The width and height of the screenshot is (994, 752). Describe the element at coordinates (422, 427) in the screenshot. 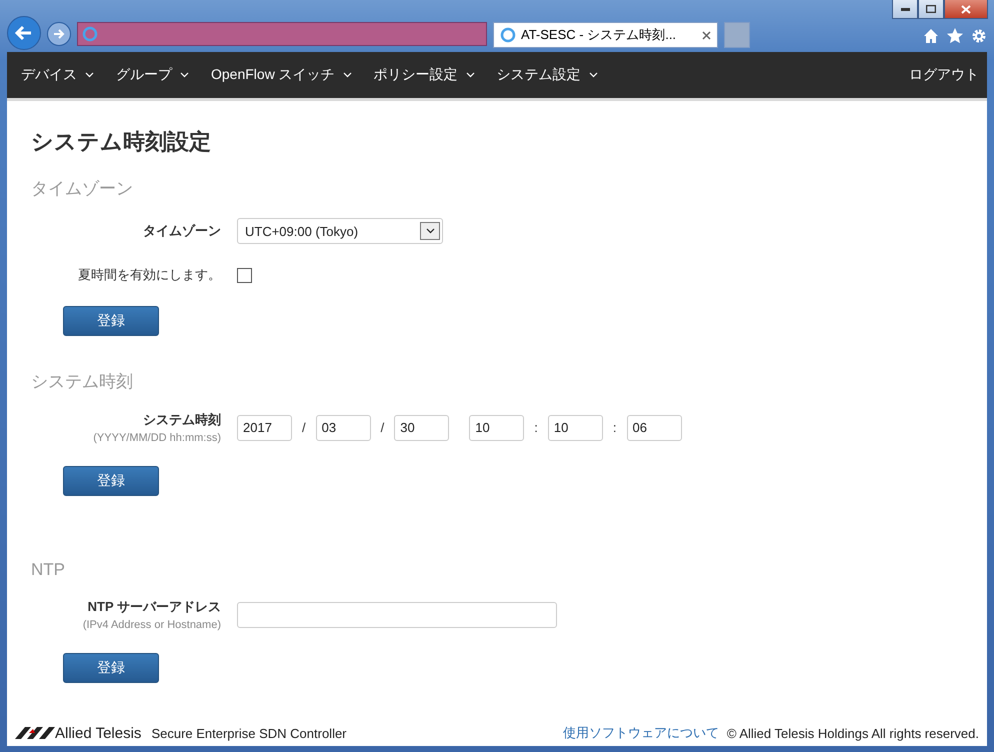

I see `time-input: 30` at that location.